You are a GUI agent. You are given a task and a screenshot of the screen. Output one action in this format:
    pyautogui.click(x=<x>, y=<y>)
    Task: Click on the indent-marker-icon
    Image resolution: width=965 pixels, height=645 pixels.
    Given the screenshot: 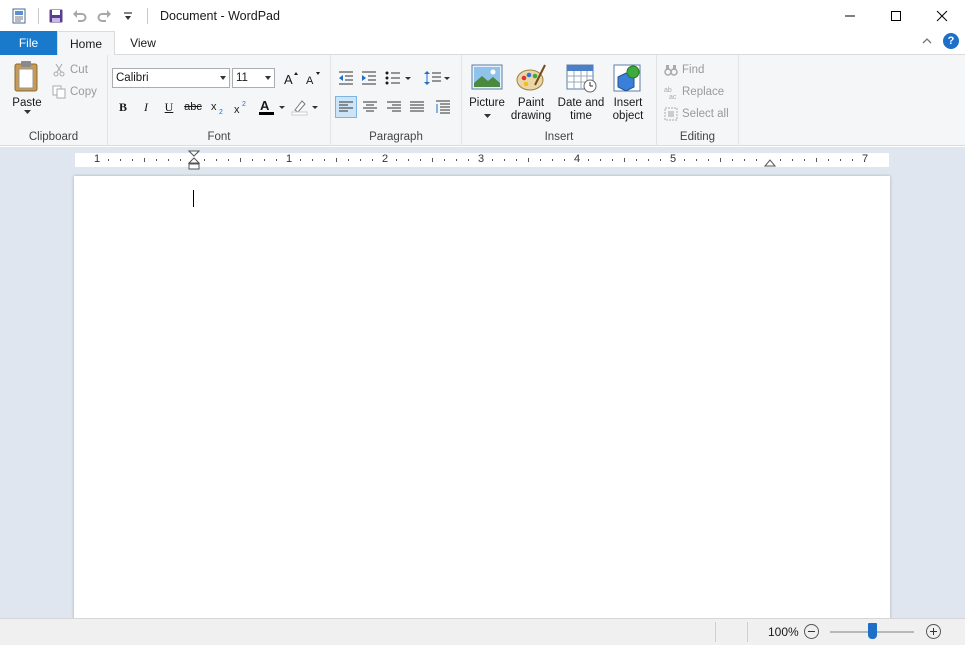 What is the action you would take?
    pyautogui.click(x=194, y=161)
    